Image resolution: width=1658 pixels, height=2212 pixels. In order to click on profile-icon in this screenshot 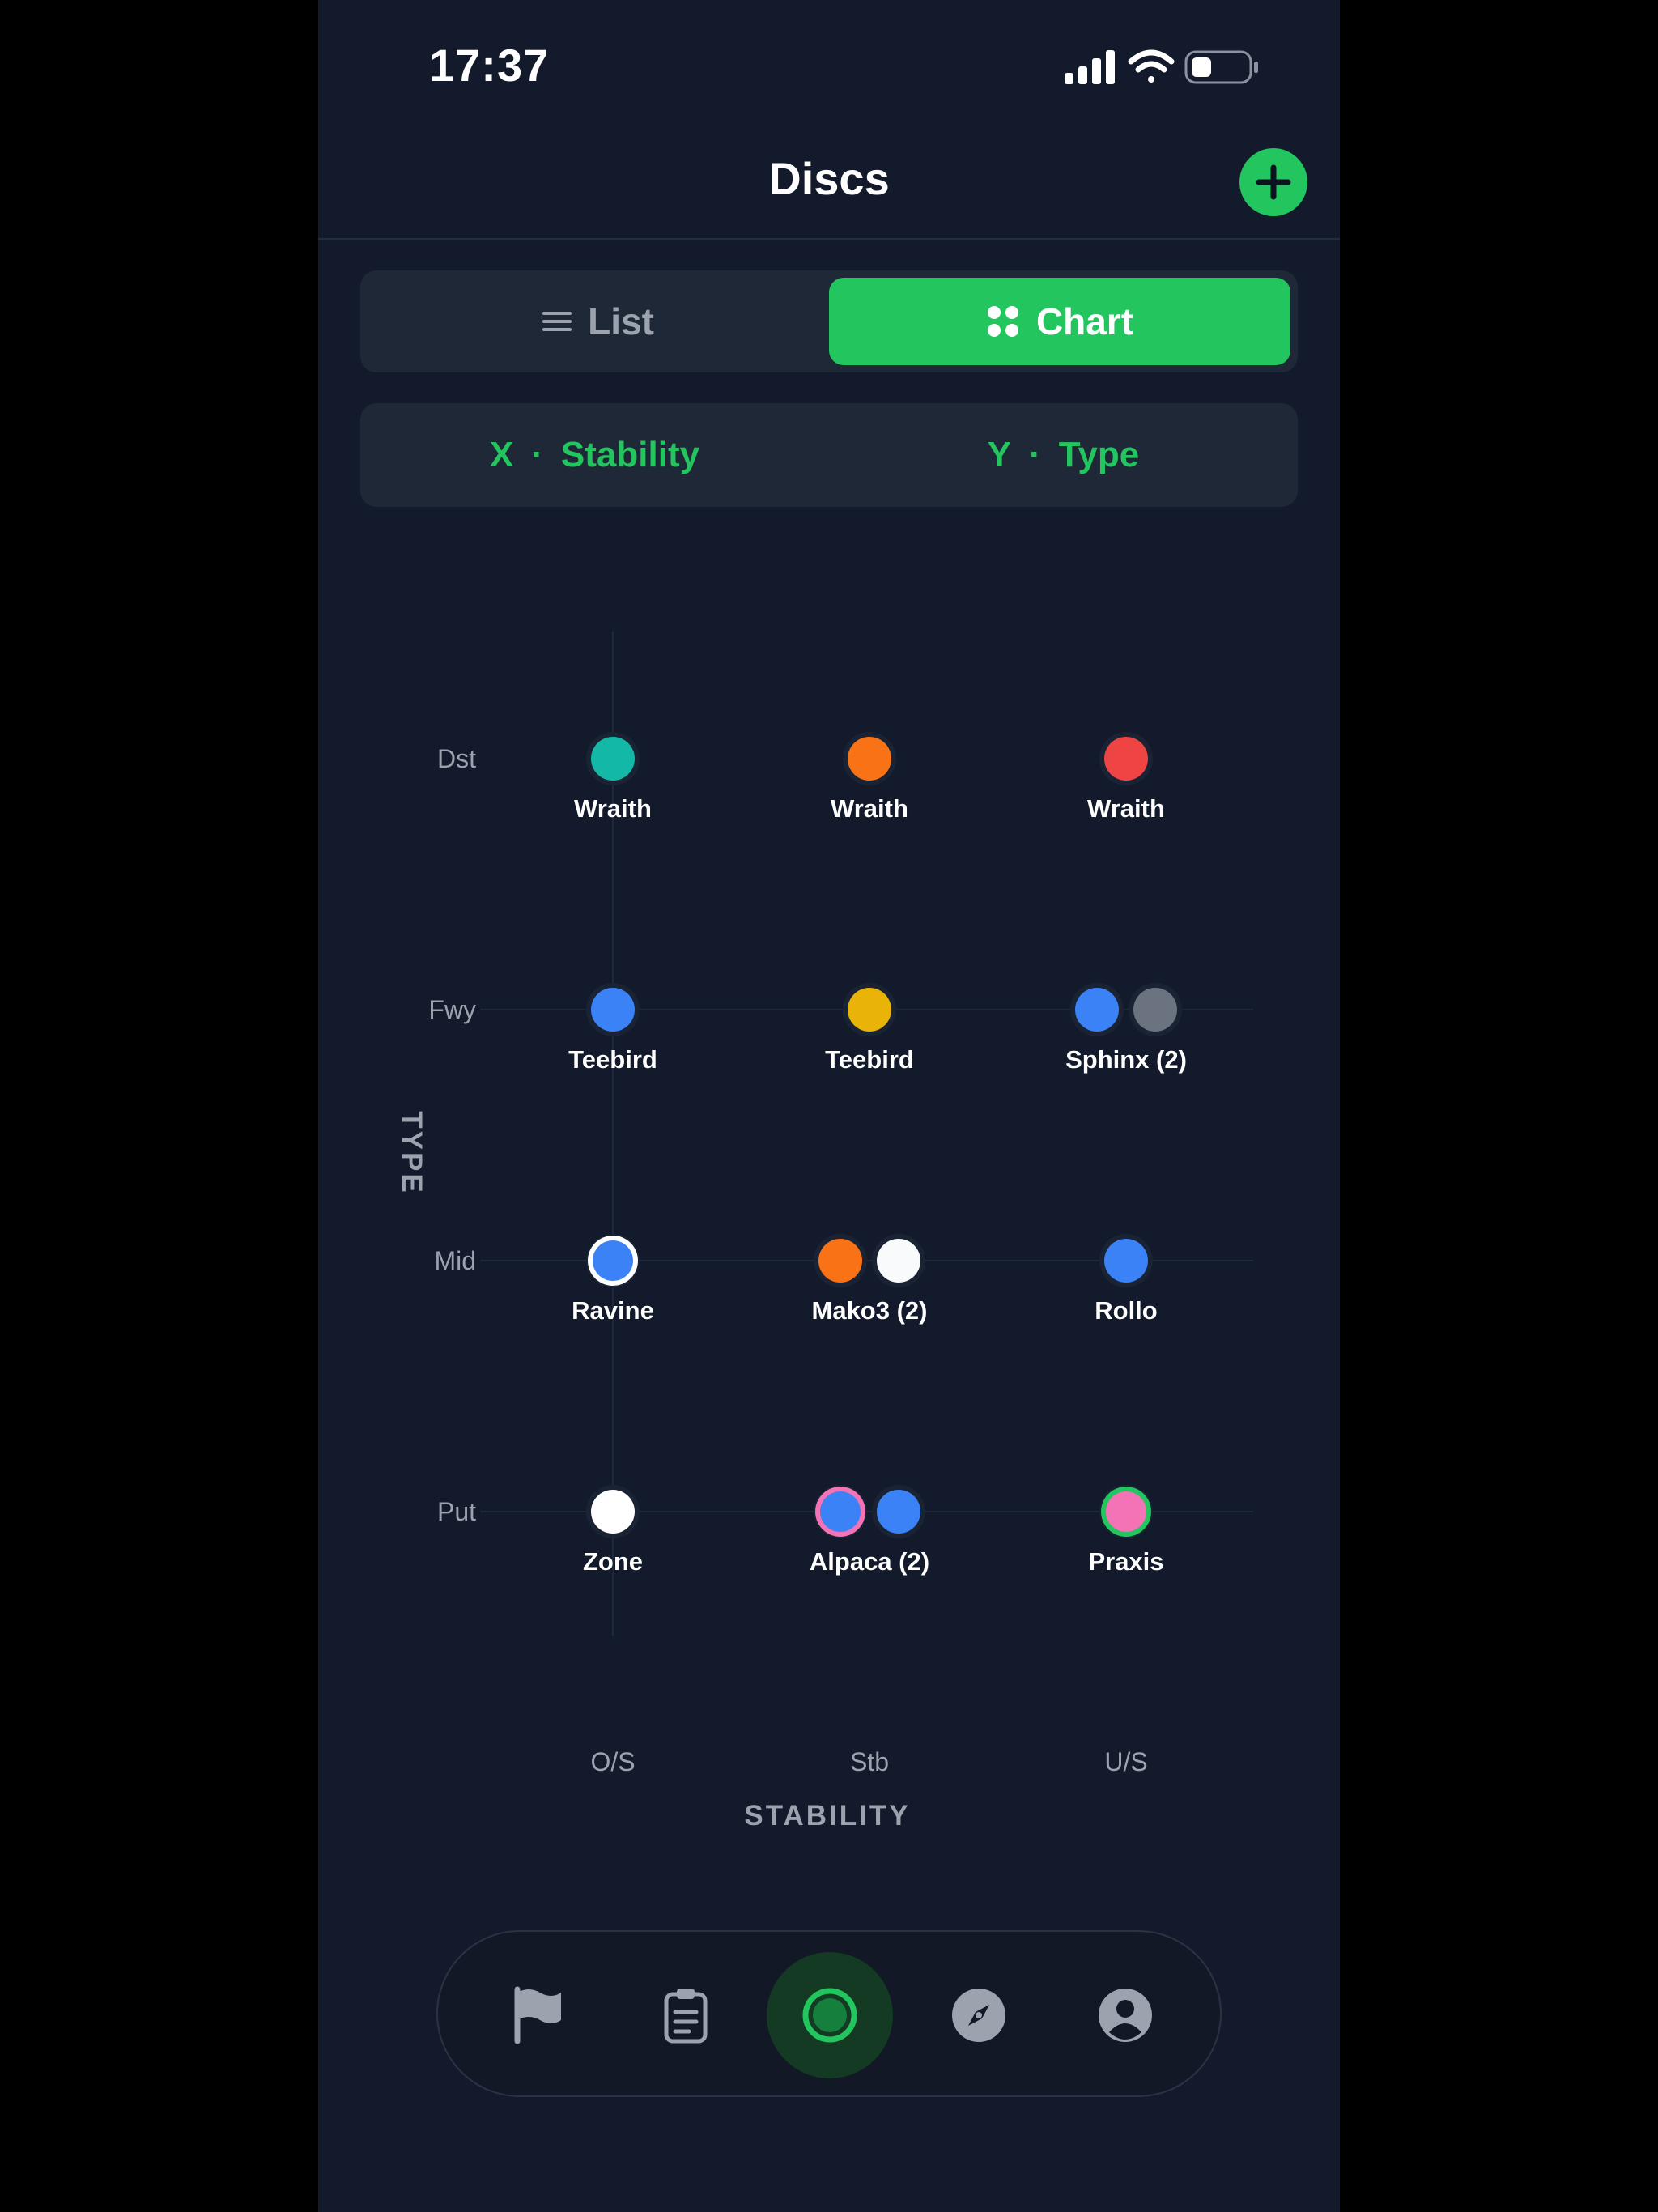, I will do `click(1125, 2015)`.